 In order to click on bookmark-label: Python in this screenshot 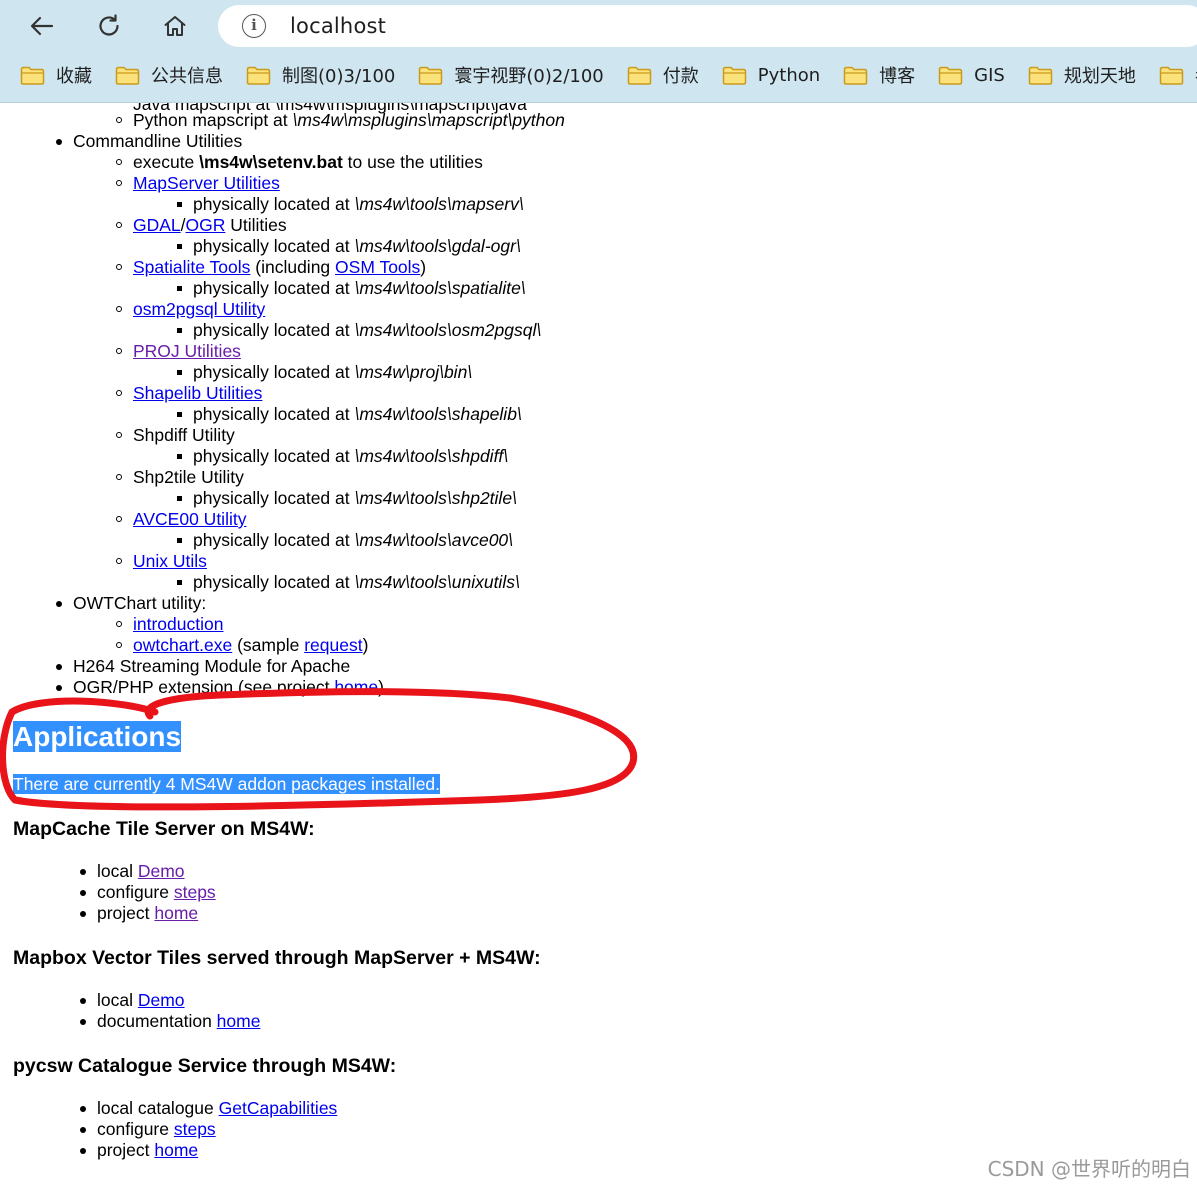, I will do `click(789, 75)`.